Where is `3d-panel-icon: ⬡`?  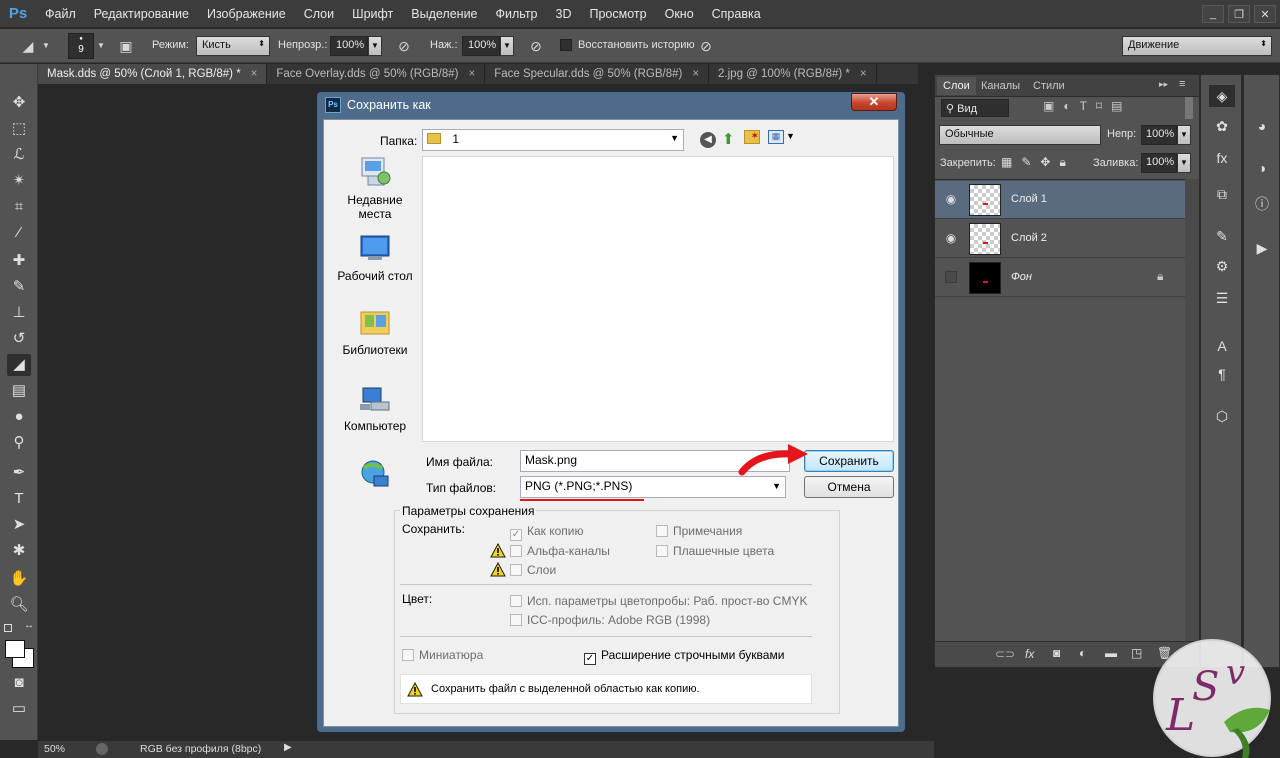
3d-panel-icon: ⬡ is located at coordinates (1222, 416).